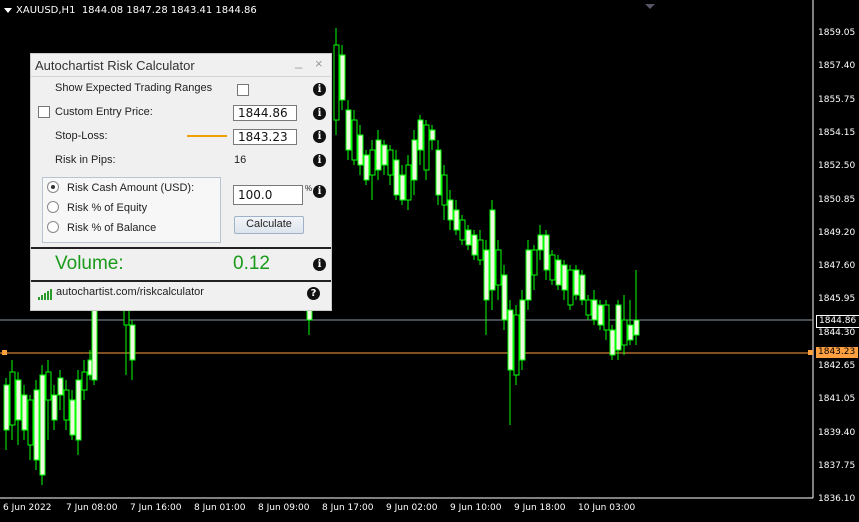 The image size is (859, 522). I want to click on risk-cash-label: Risk Cash Amount (USD):, so click(130, 188).